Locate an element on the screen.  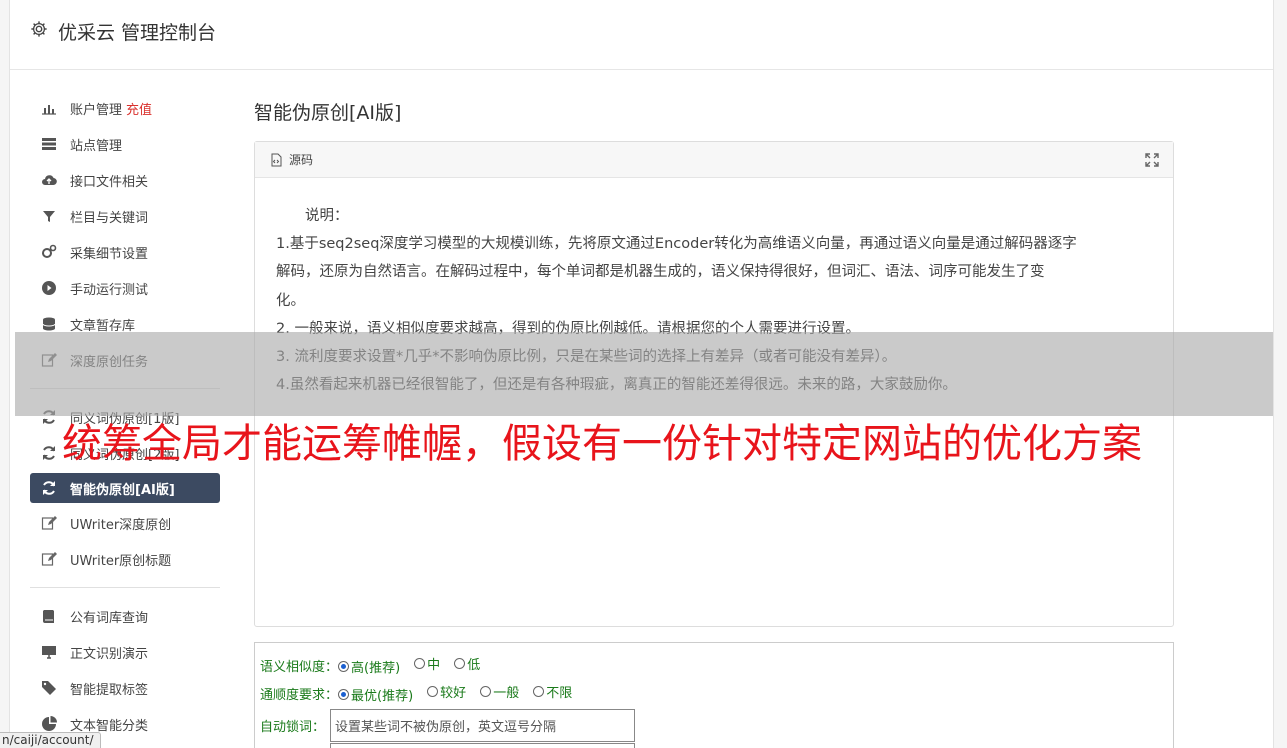
sidebar-item-label: 正文识别演示 is located at coordinates (109, 654).